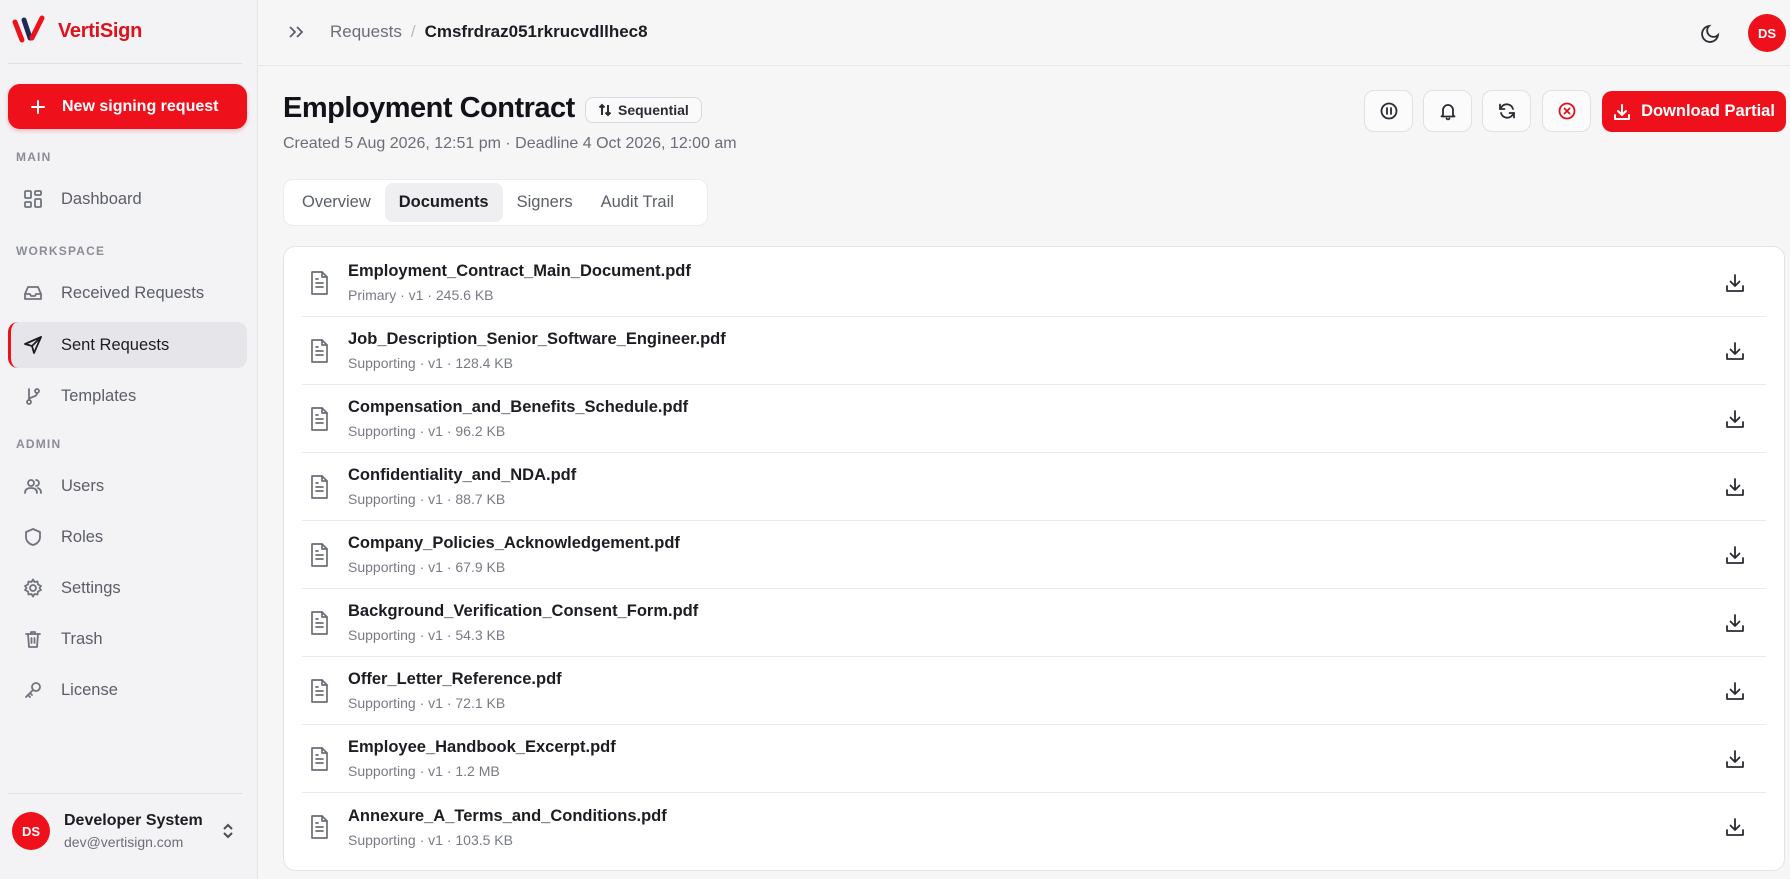  Describe the element at coordinates (33, 639) in the screenshot. I see `trash-icon` at that location.